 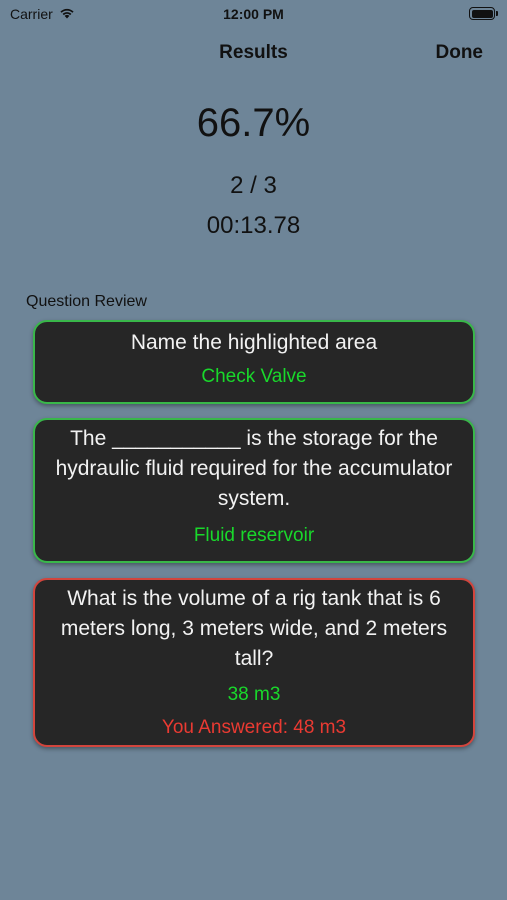 I want to click on status-bar: Carrier 12:00 PM, so click(x=253, y=15).